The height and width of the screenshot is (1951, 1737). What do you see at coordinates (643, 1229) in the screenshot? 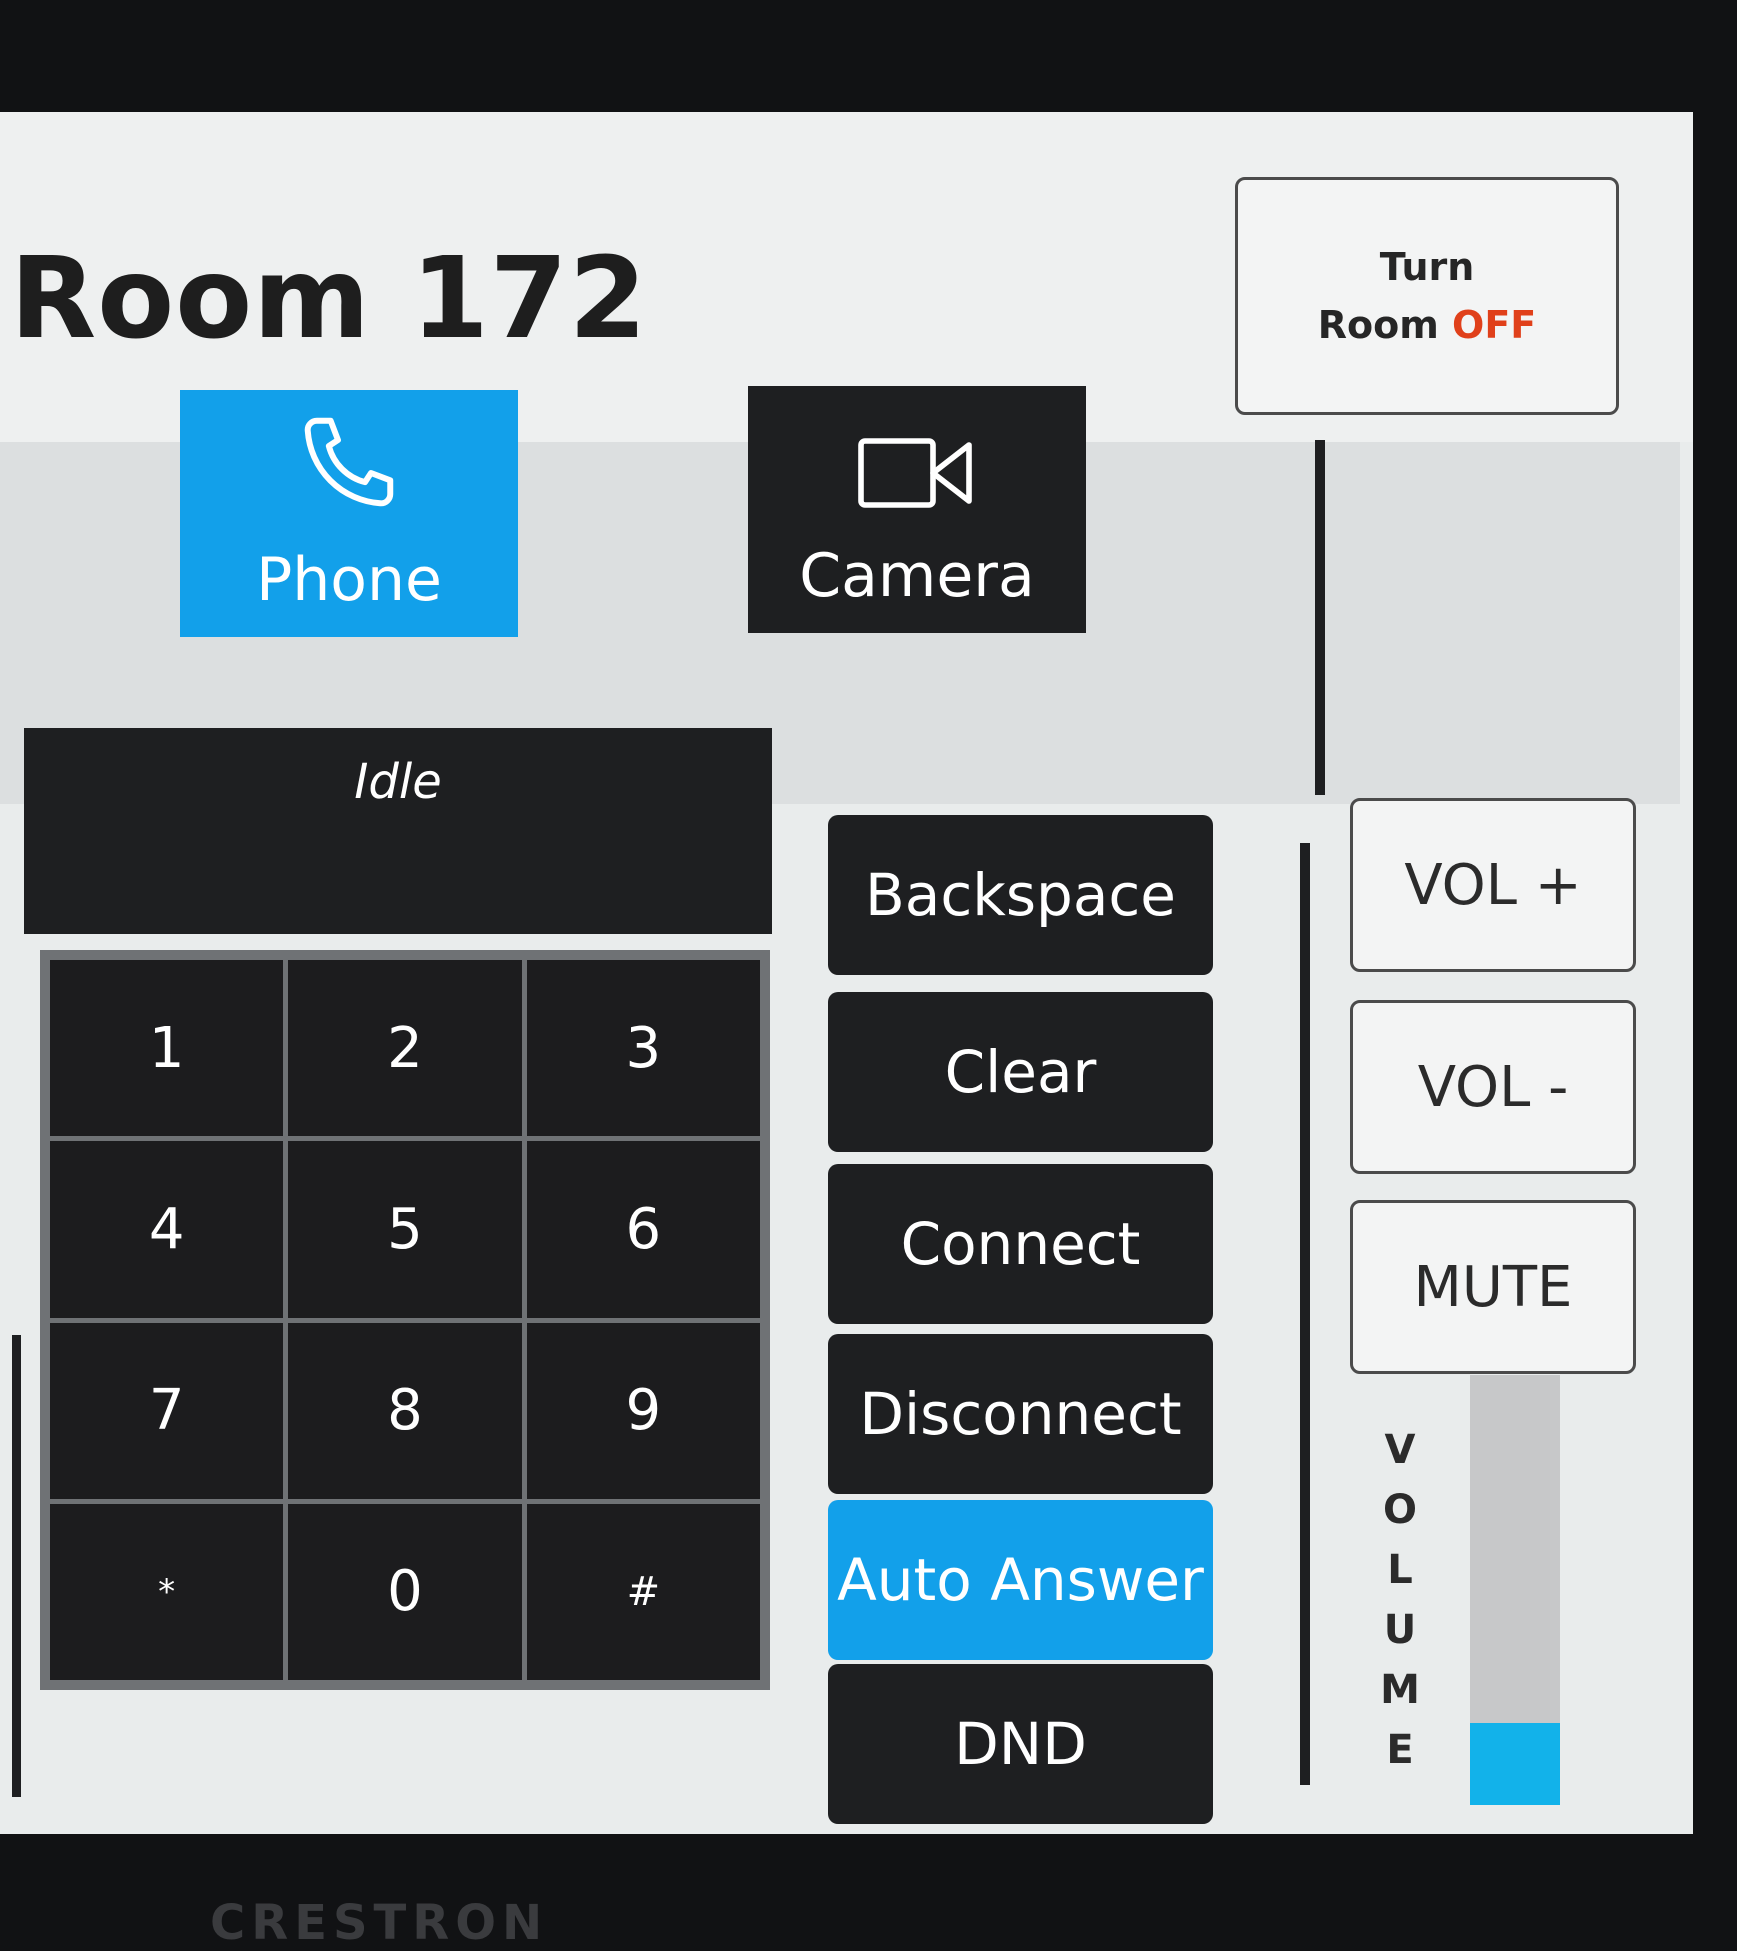
I see `key-6: 6` at bounding box center [643, 1229].